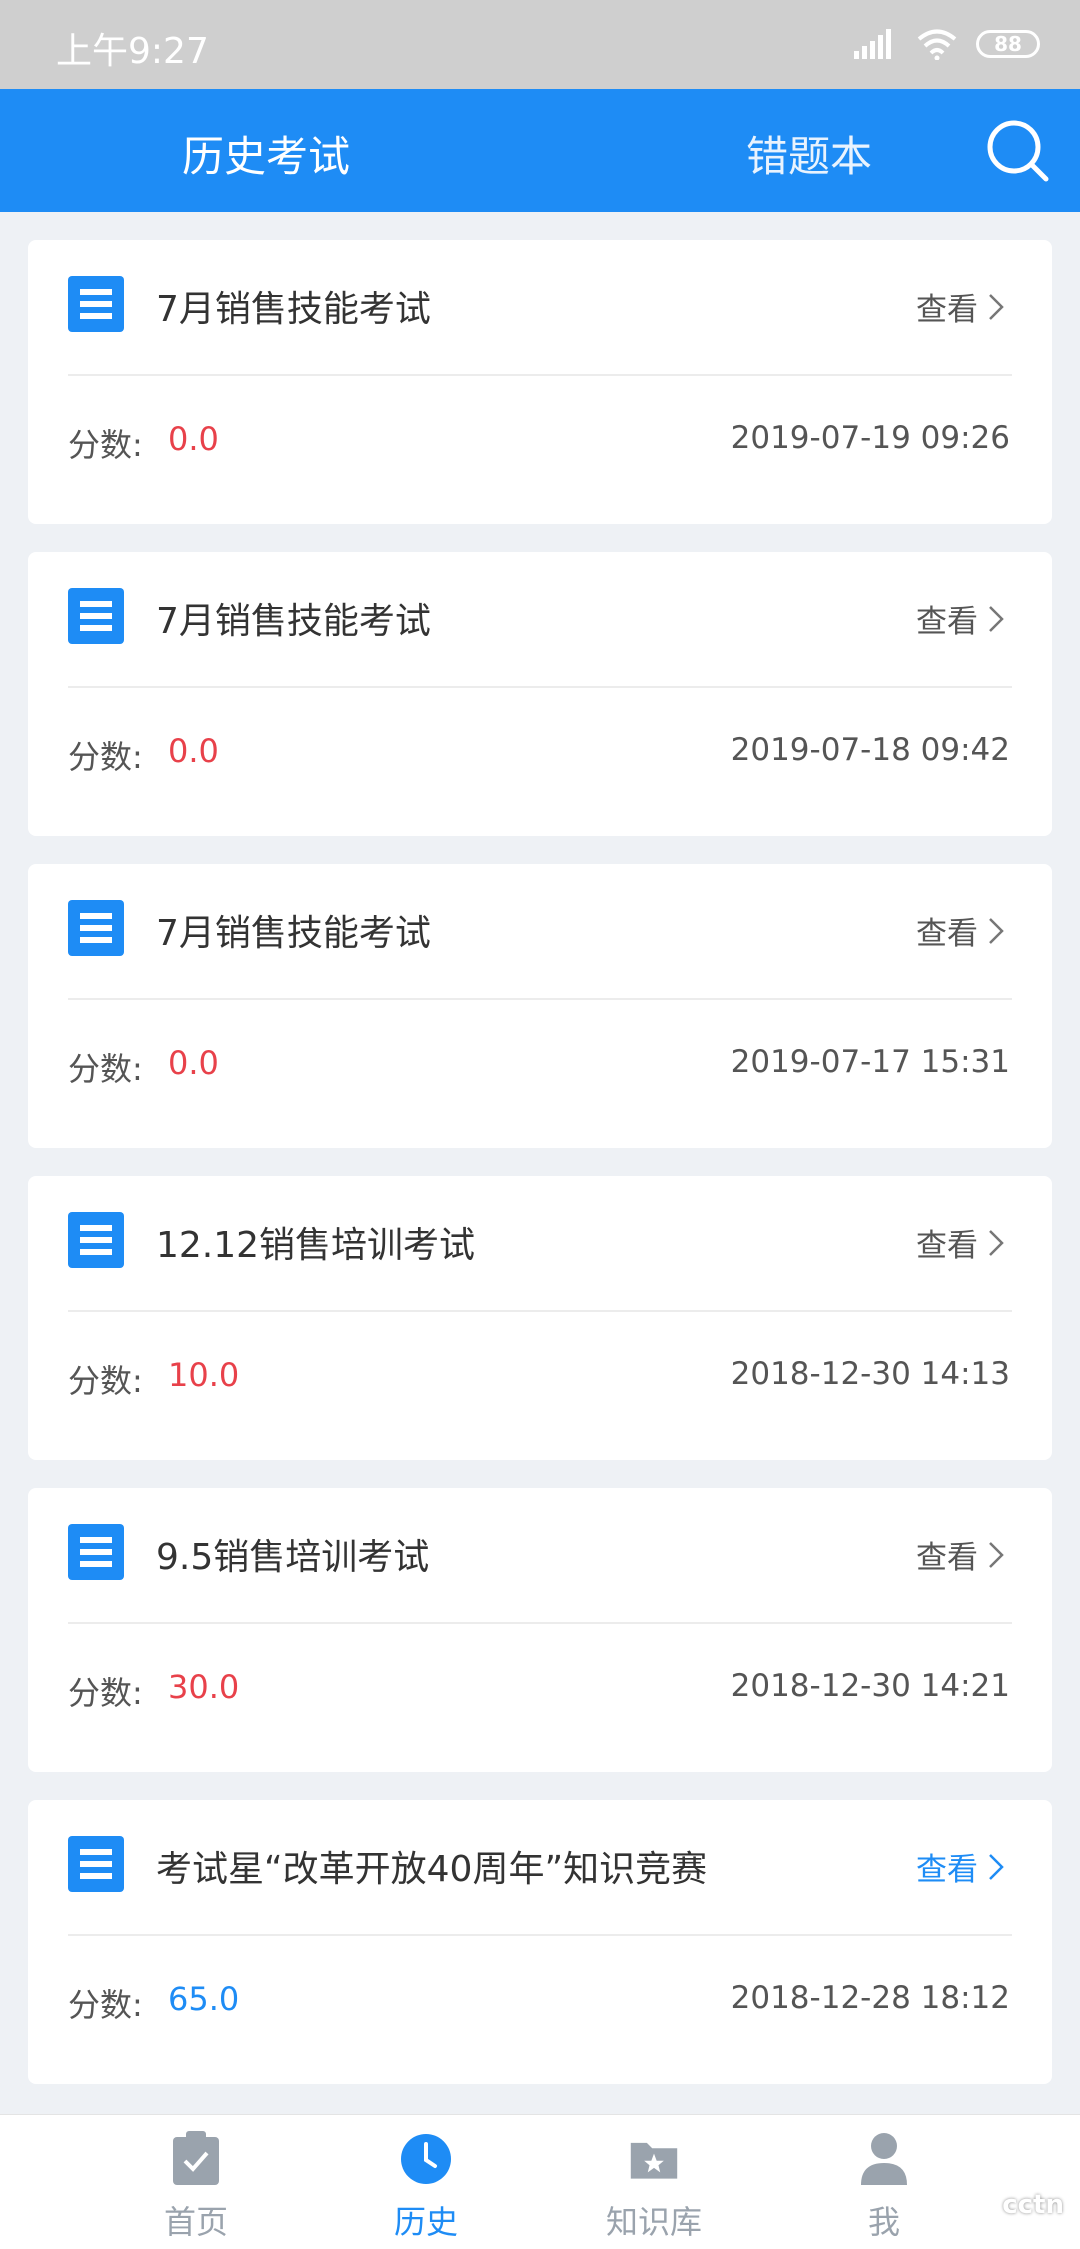 Image resolution: width=1080 pixels, height=2249 pixels. Describe the element at coordinates (540, 382) in the screenshot. I see `exam-card: 7月销售技能考试 查看 分数: 0.0 2019-07-19 09:26` at that location.